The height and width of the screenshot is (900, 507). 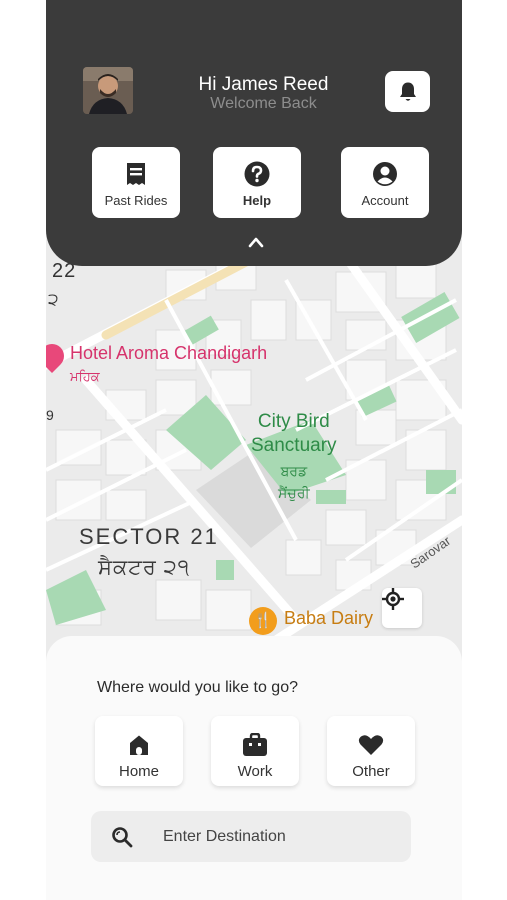 I want to click on map-label-city-bird-sanctuary: City Bird Sanctuary, so click(x=294, y=434).